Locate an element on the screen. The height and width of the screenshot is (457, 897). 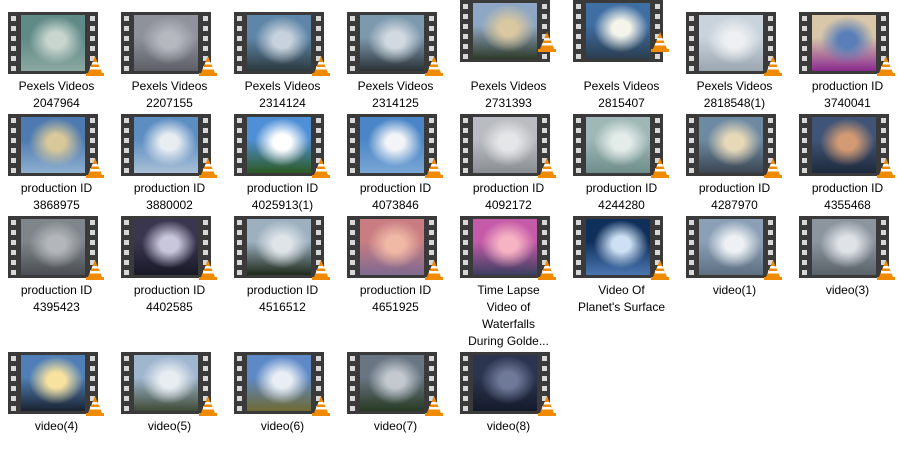
file-item: production ID 4025913(1) is located at coordinates (282, 164).